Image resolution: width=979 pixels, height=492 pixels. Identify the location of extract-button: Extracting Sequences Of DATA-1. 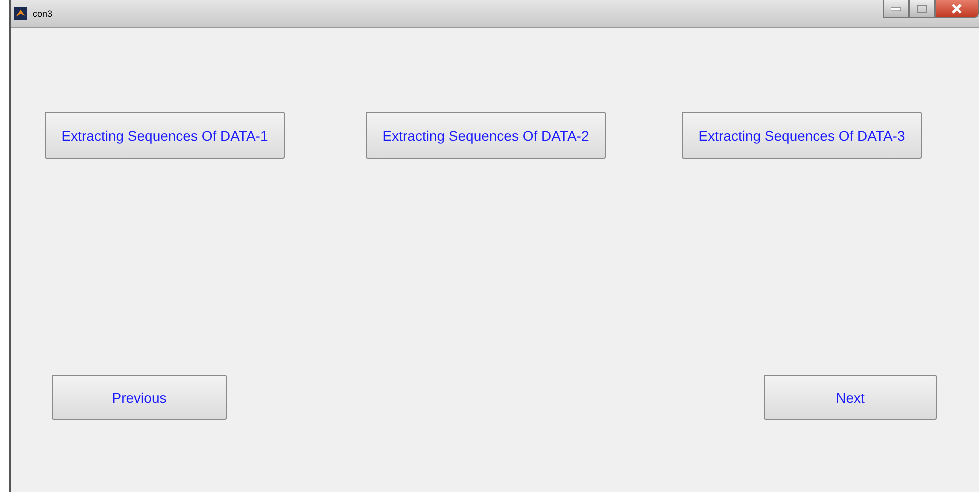
(165, 135).